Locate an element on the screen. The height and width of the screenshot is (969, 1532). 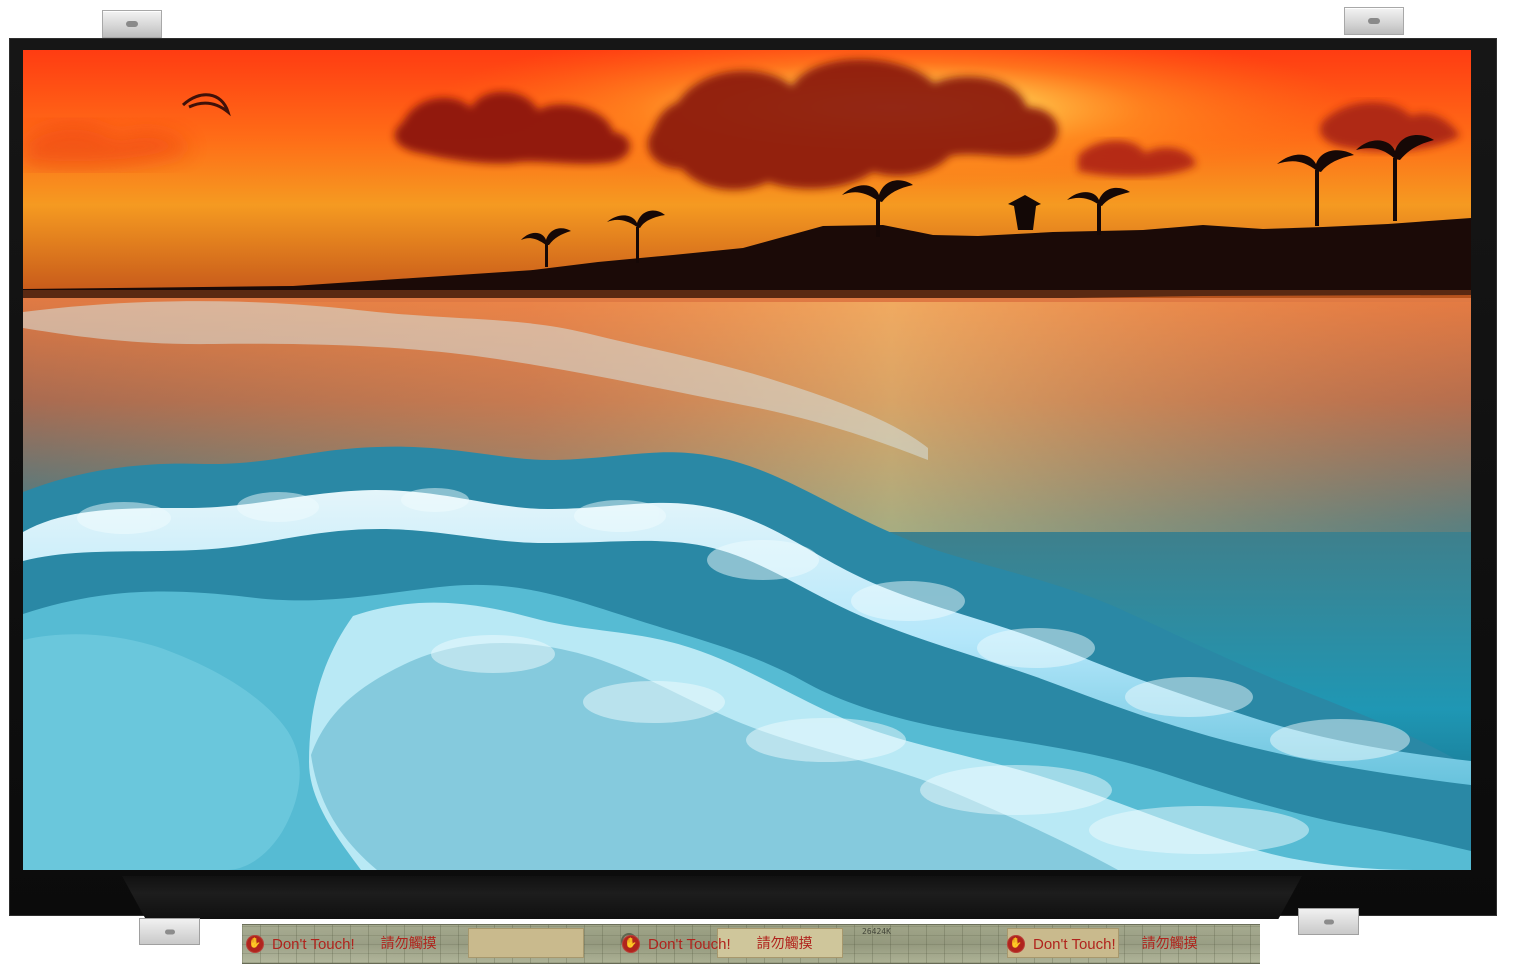
warning-label-3: ✋ Don't Touch! 請勿觸摸 is located at coordinates (1102, 944).